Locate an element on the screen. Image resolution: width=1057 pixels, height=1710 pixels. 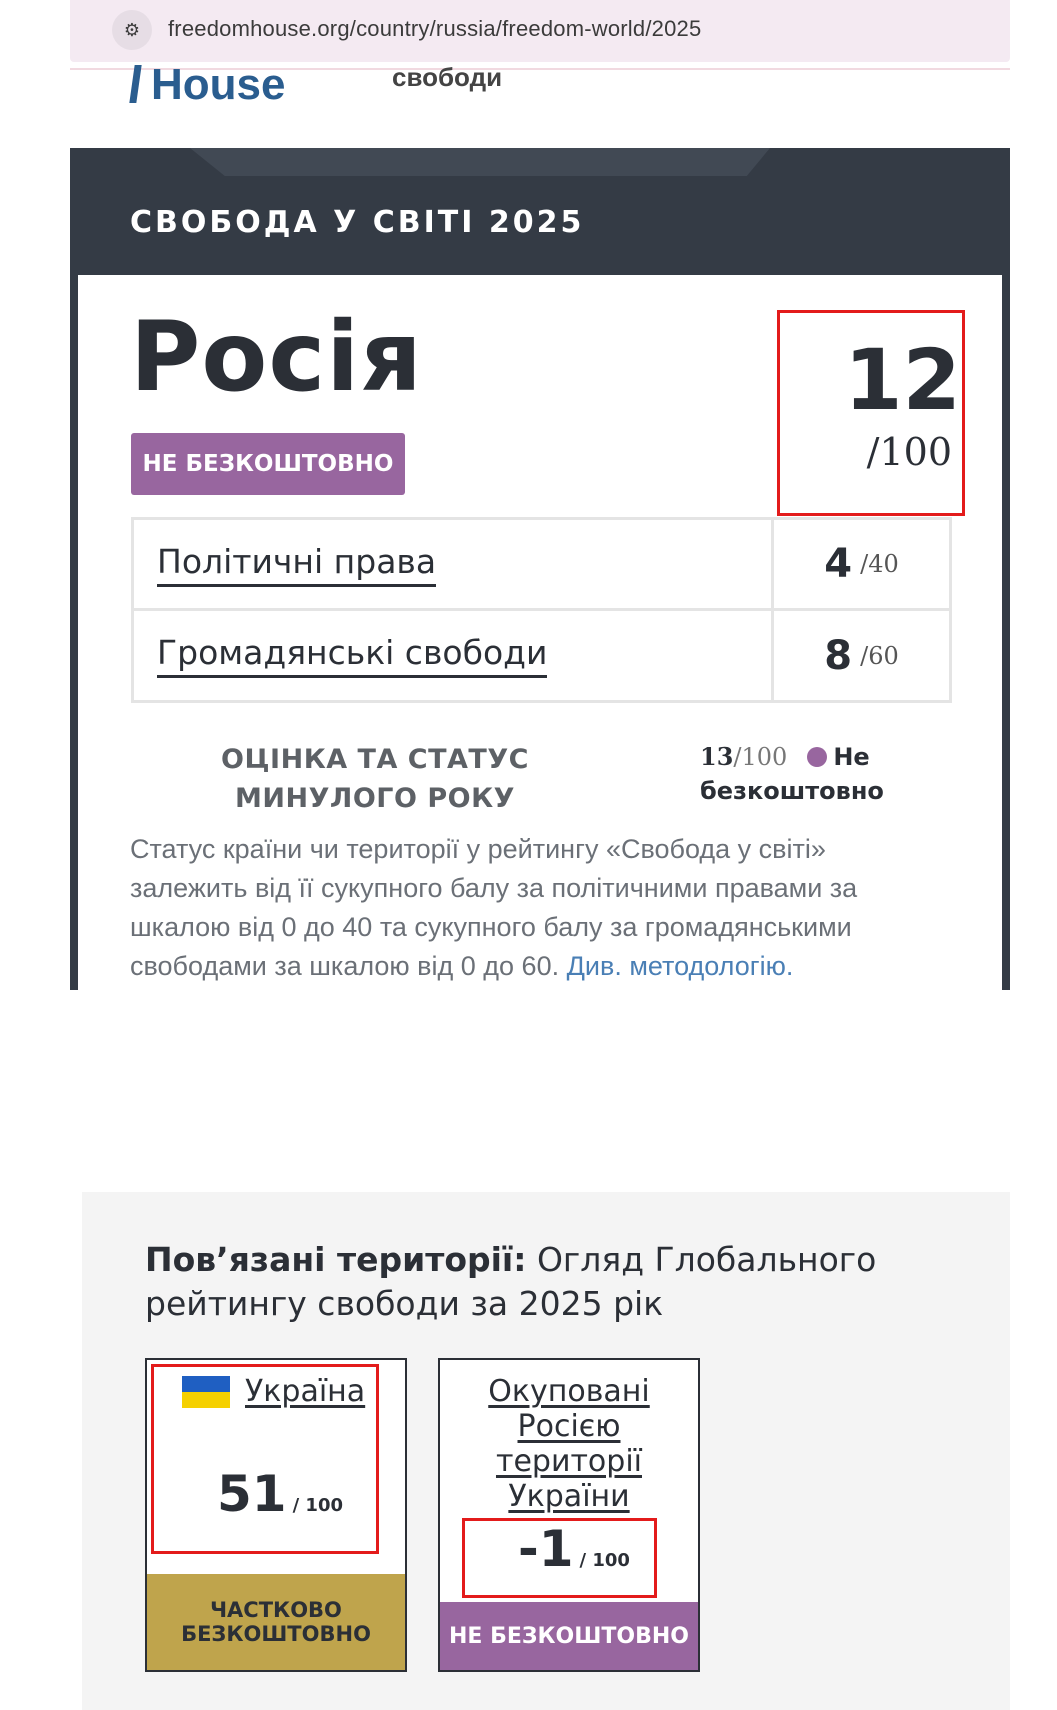
territory-name-link: Окуповані Росією території України is located at coordinates (569, 1444).